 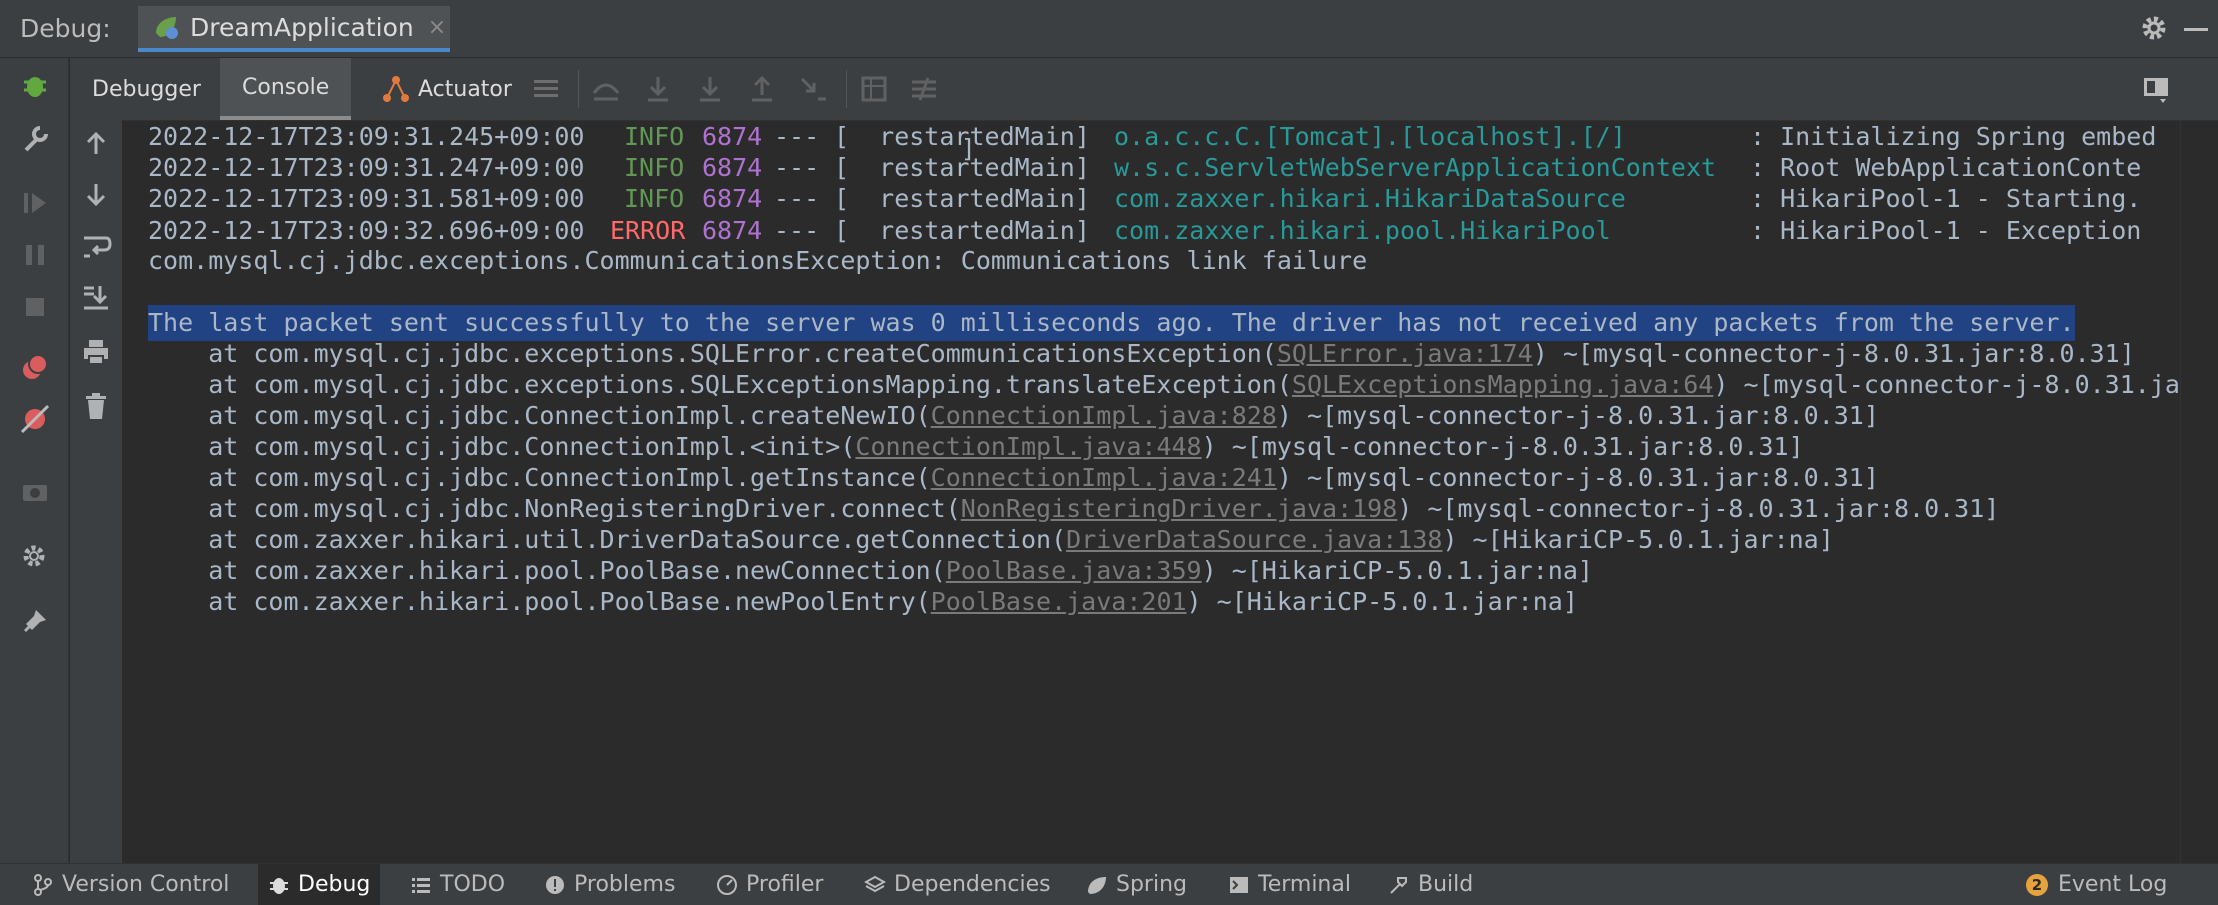 What do you see at coordinates (437, 27) in the screenshot?
I see `close-icon: ×` at bounding box center [437, 27].